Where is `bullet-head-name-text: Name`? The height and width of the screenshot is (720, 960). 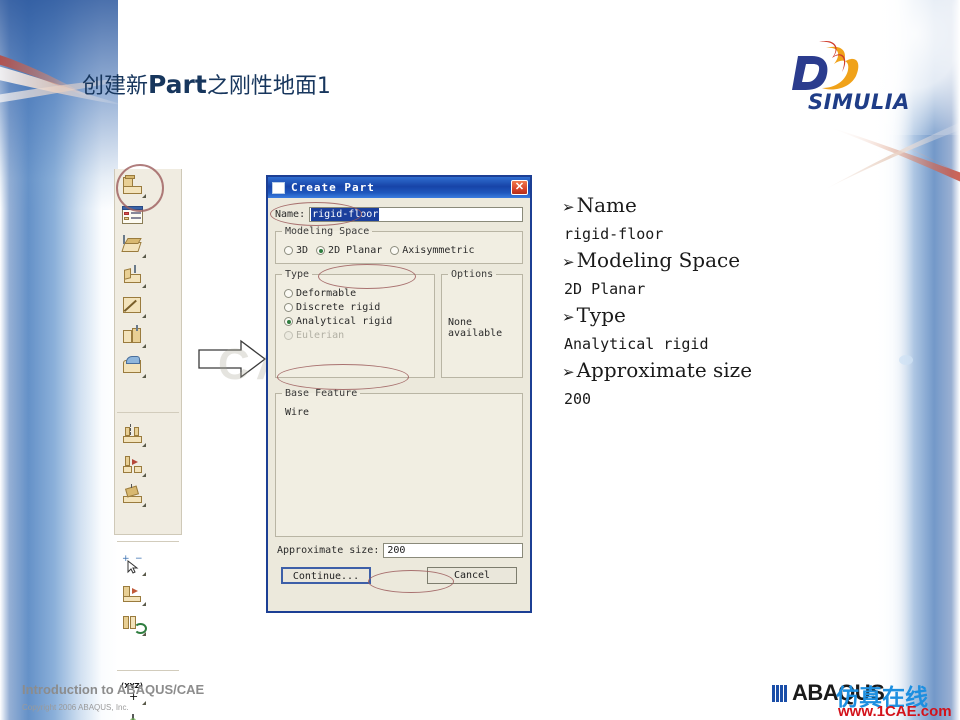
bullet-head-name-text: Name is located at coordinates (606, 205).